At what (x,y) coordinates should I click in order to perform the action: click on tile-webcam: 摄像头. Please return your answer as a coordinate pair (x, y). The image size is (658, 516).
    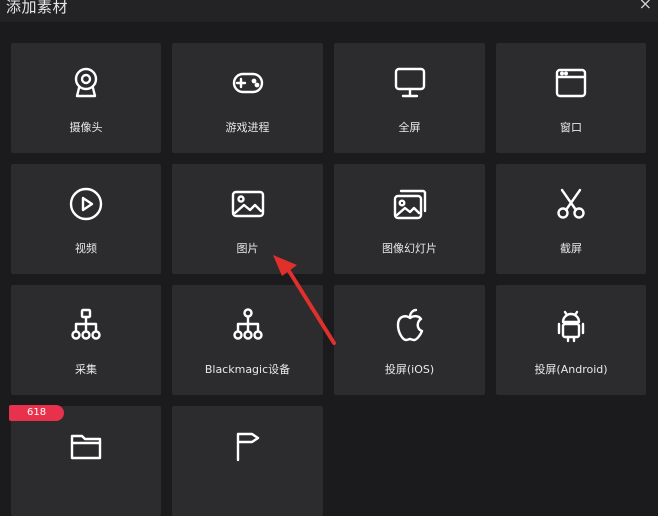
    Looking at the image, I should click on (86, 98).